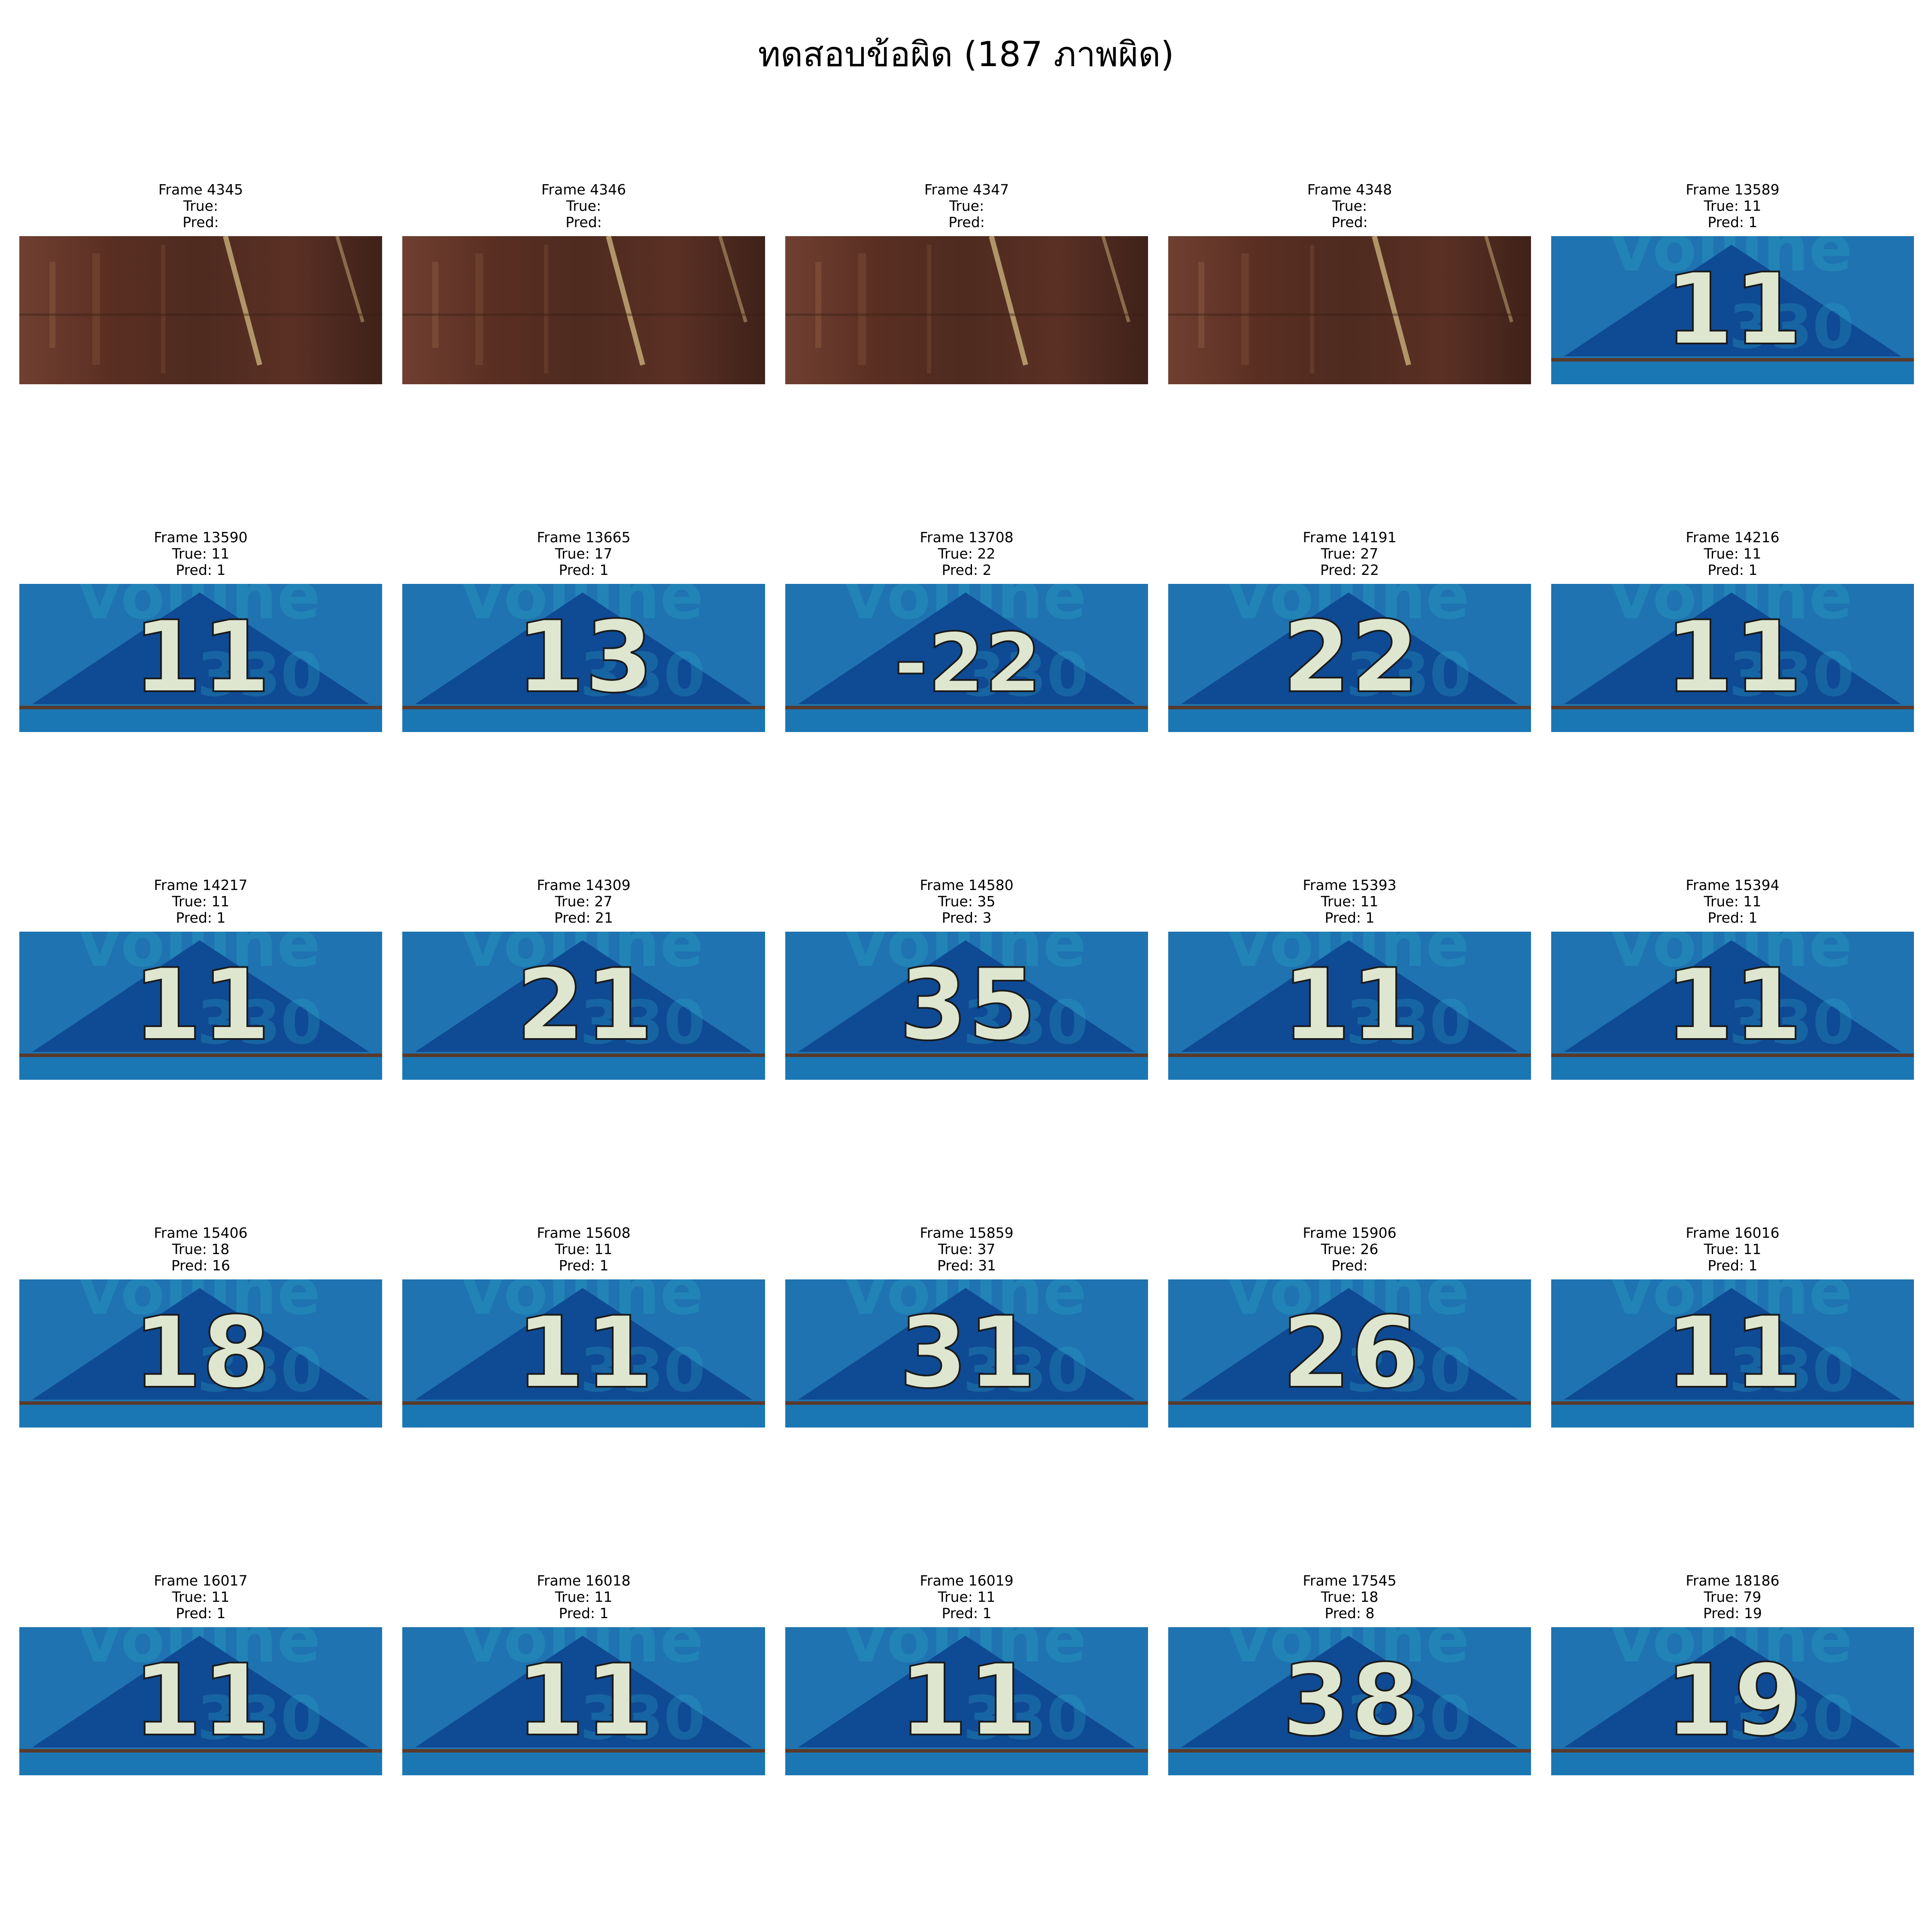 The height and width of the screenshot is (1932, 1932). What do you see at coordinates (584, 1580) in the screenshot?
I see `frame-label: Frame 16018` at bounding box center [584, 1580].